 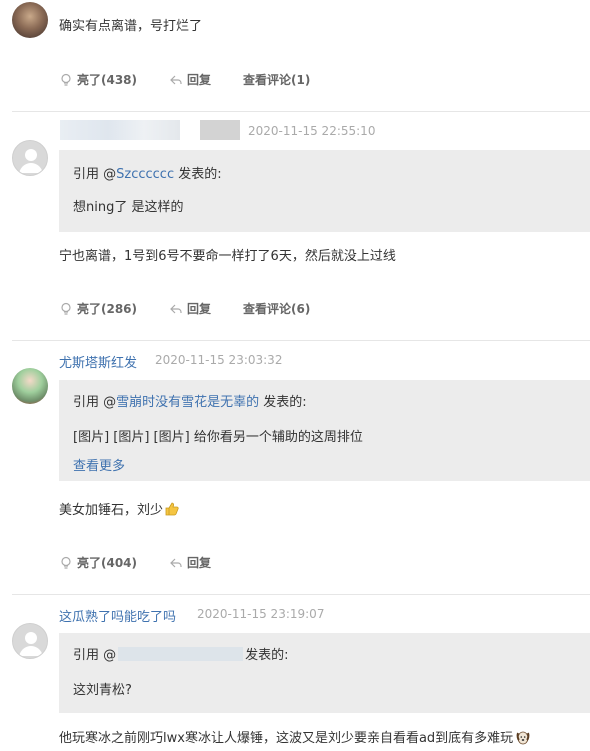 I want to click on comment-time: 2020-11-15 23:19:07, so click(x=261, y=614).